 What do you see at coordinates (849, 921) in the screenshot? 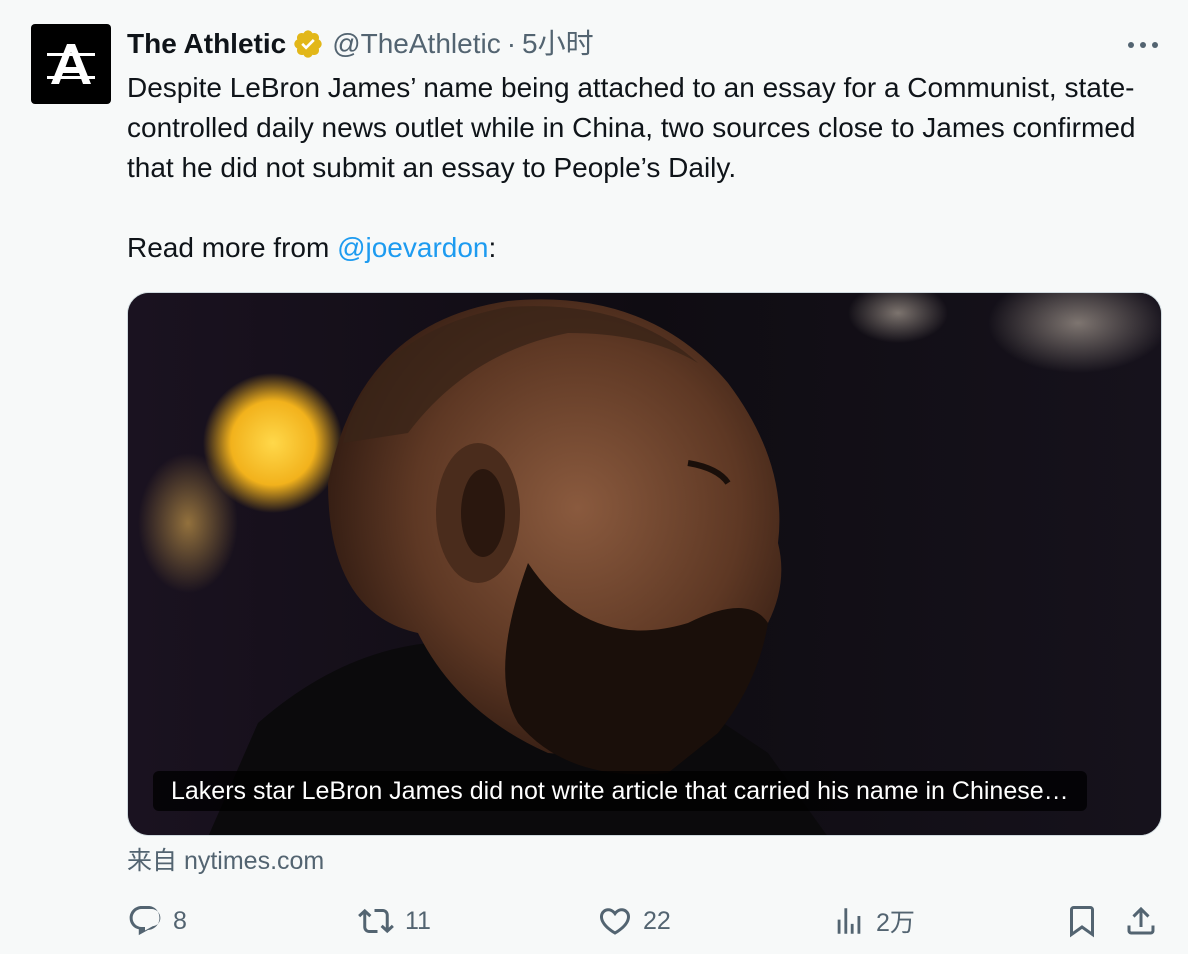
I see `views-icon` at bounding box center [849, 921].